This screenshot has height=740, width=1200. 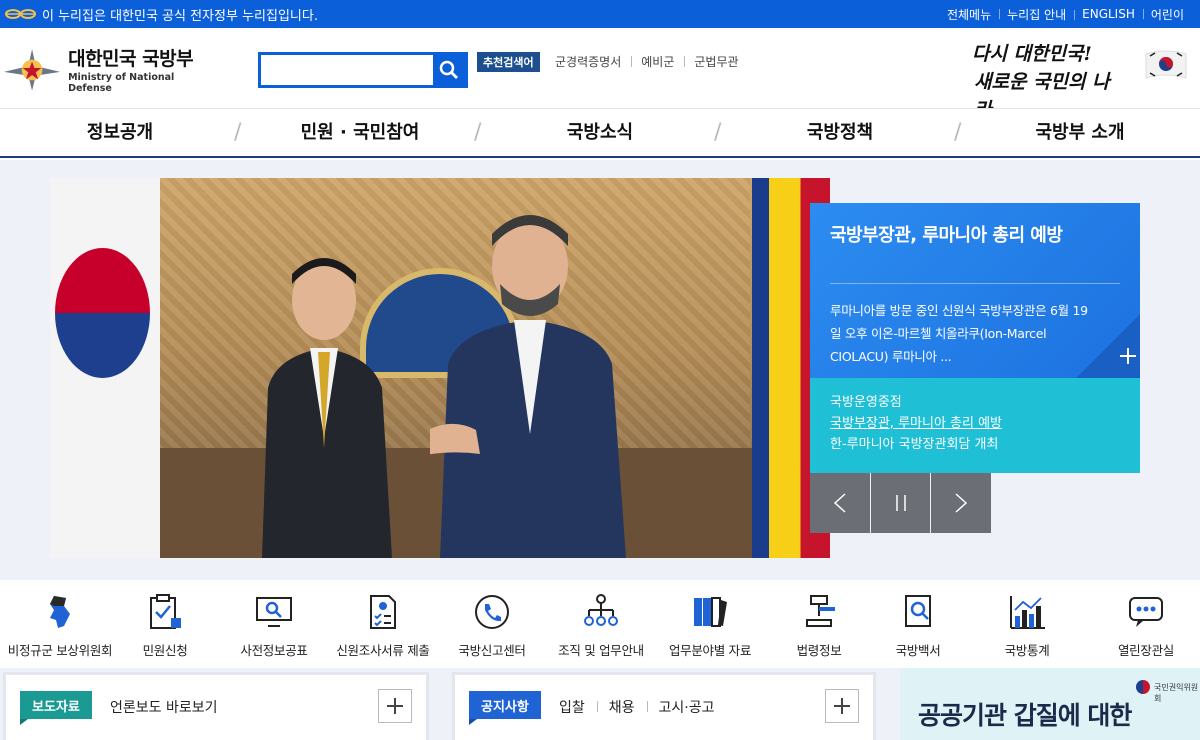 What do you see at coordinates (505, 708) in the screenshot?
I see `tab-notice: 공지사항` at bounding box center [505, 708].